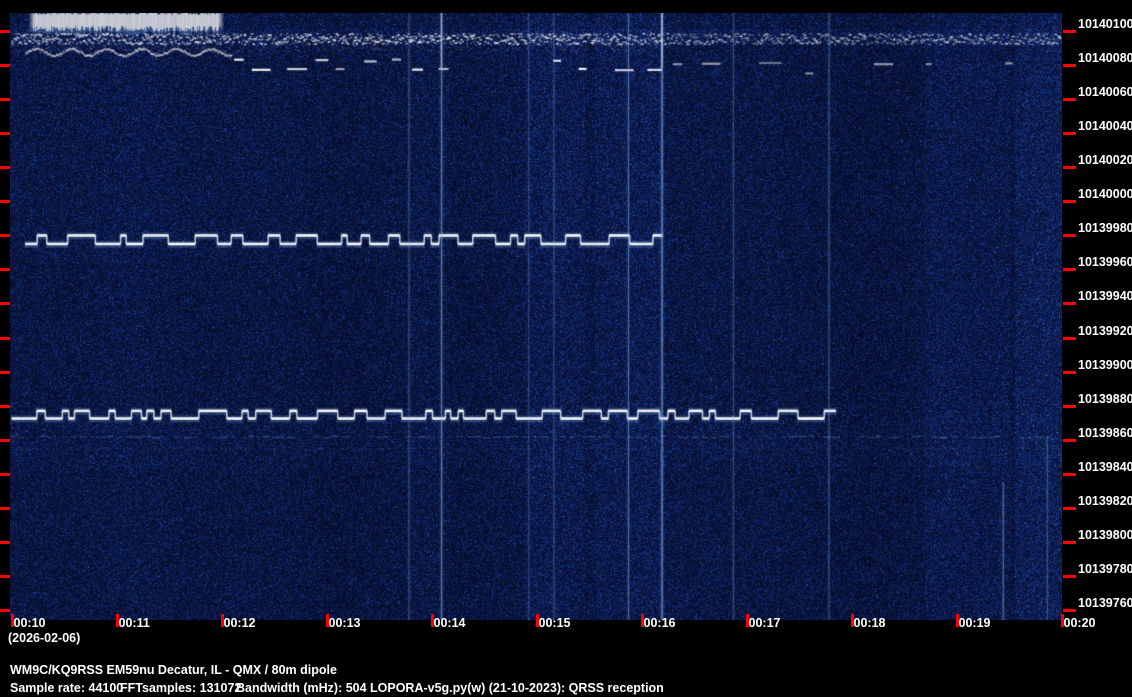  What do you see at coordinates (869, 623) in the screenshot?
I see `time-tick-label: 00:18` at bounding box center [869, 623].